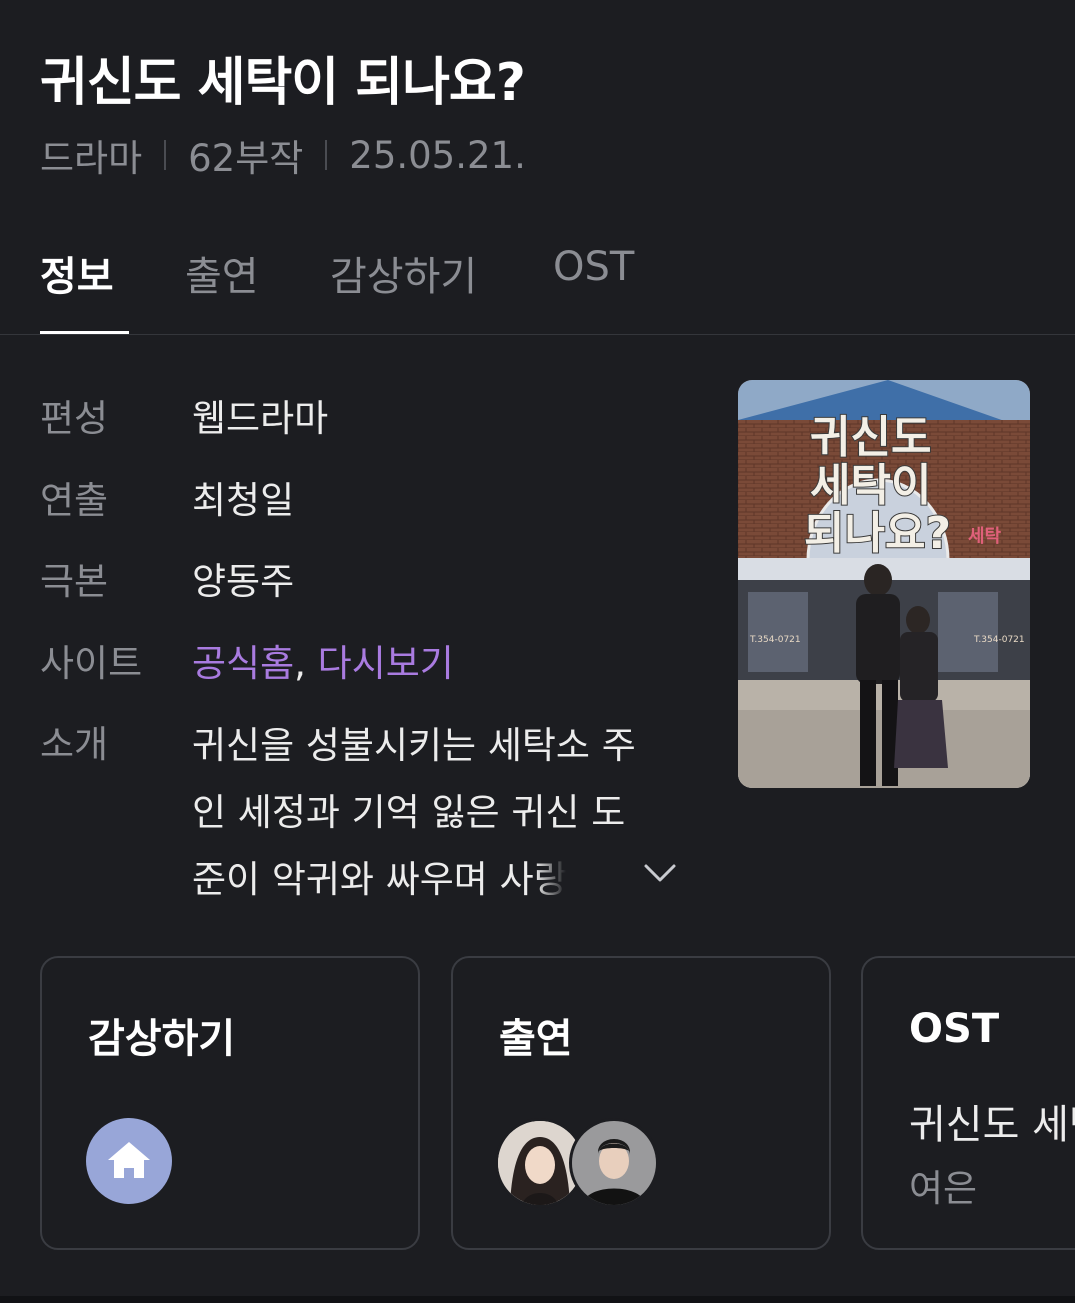  Describe the element at coordinates (74, 744) in the screenshot. I see `synopsis-label: 소개` at that location.